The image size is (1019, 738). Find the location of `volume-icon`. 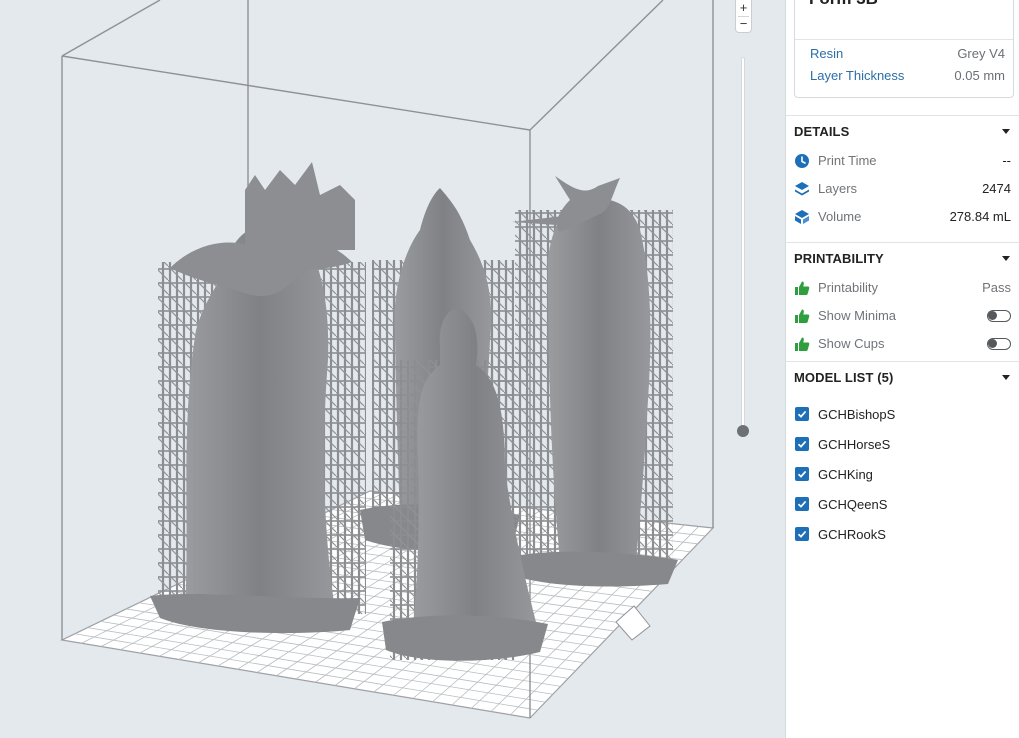

volume-icon is located at coordinates (802, 217).